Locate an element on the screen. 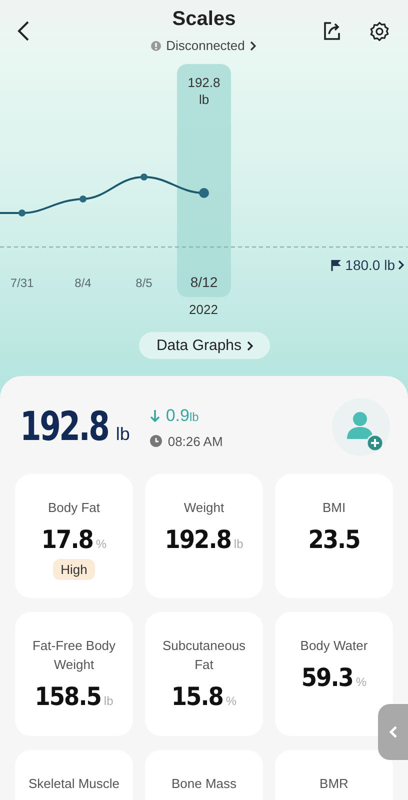  metric-card: Bone Mass is located at coordinates (204, 775).